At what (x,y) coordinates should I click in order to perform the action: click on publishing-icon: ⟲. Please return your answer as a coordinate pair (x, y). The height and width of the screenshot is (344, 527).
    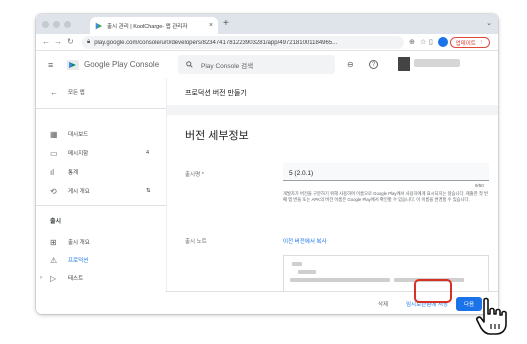
    Looking at the image, I should click on (53, 191).